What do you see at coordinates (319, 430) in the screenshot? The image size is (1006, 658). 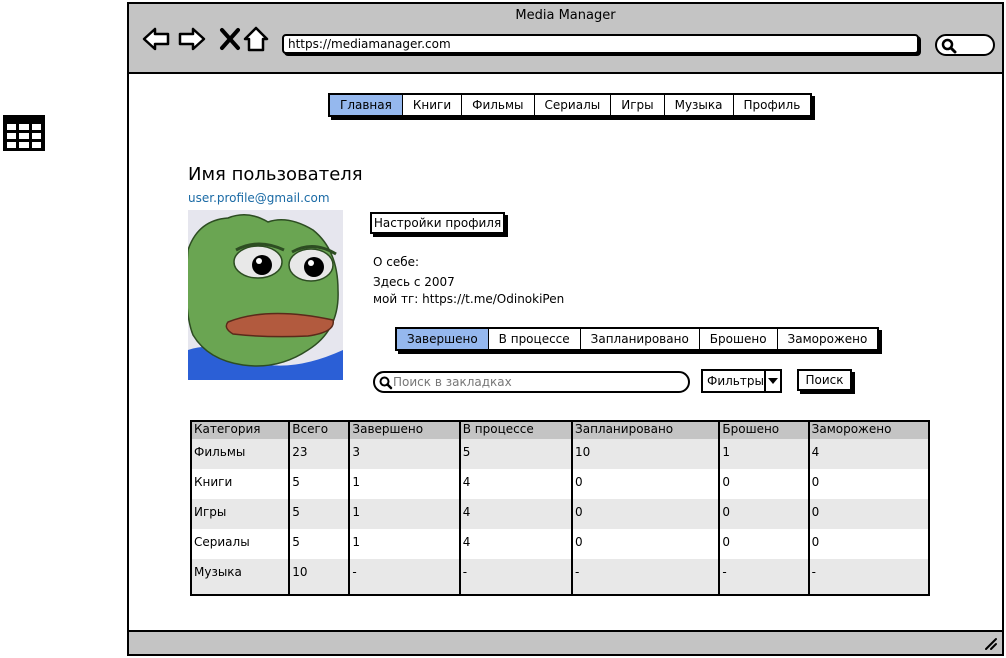 I see `column-header: Всего` at bounding box center [319, 430].